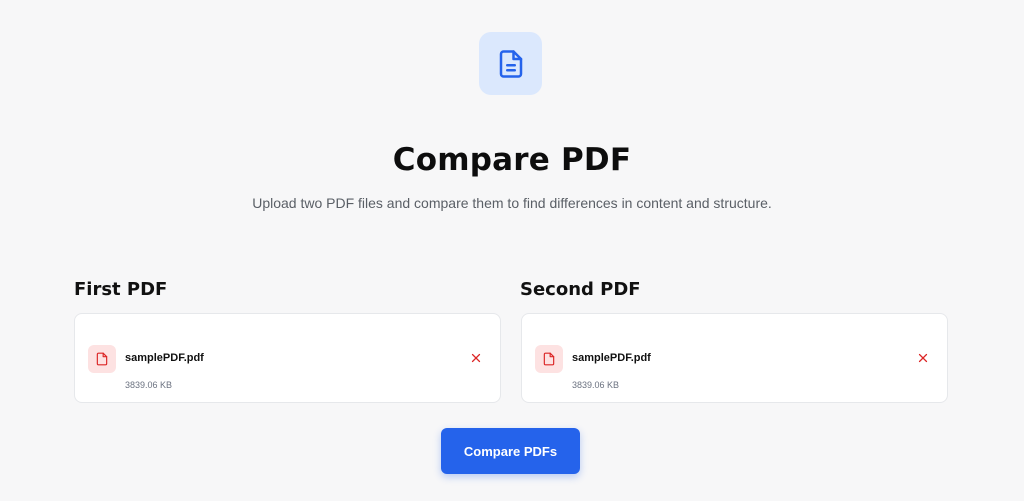 The image size is (1024, 501). I want to click on remove-first-pdf-button, so click(476, 358).